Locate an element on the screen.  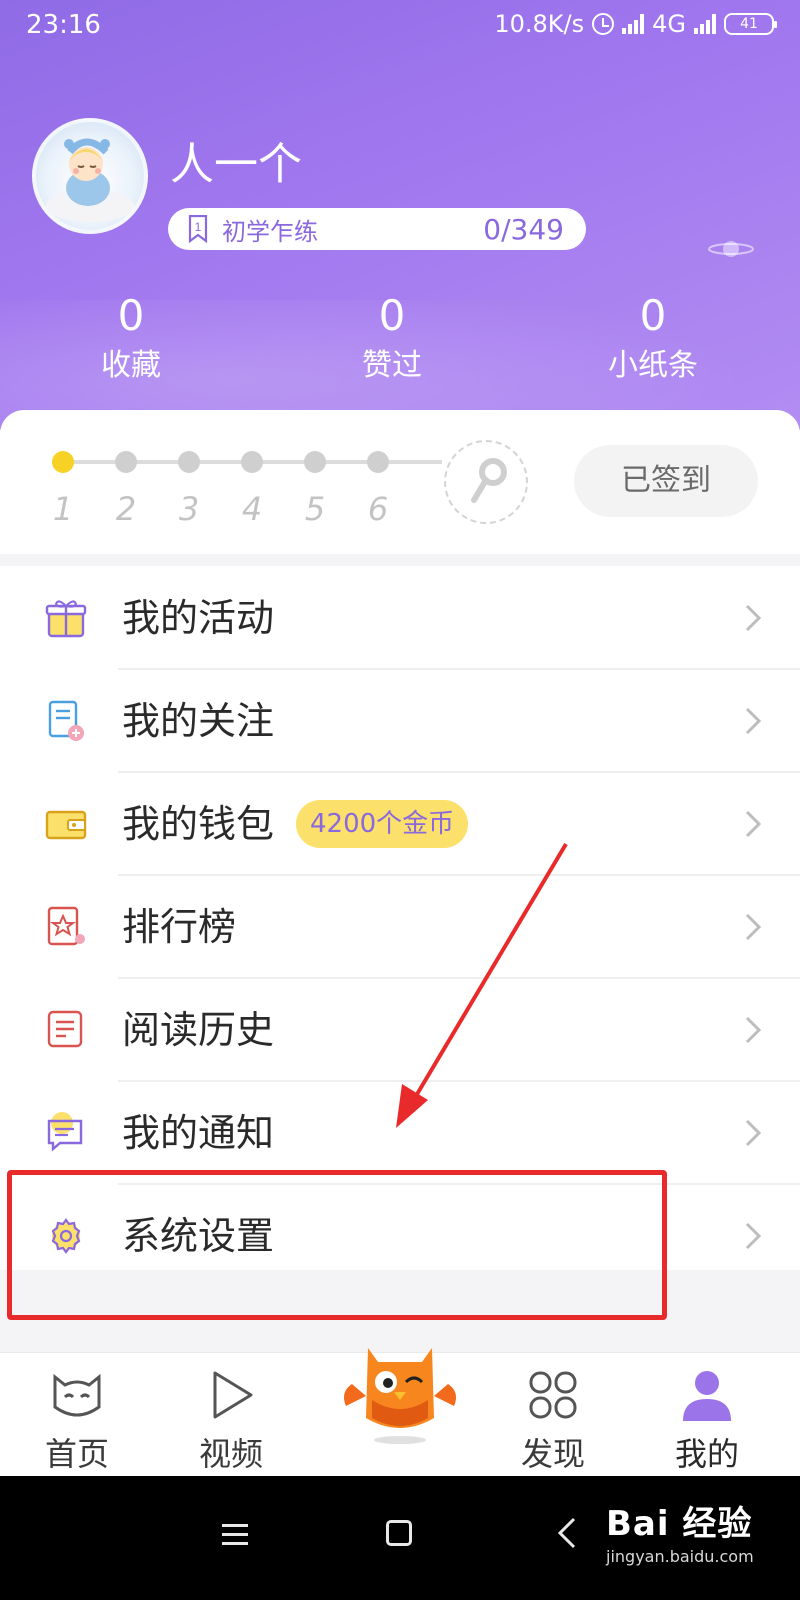
battery-icon: 41 is located at coordinates (750, 24).